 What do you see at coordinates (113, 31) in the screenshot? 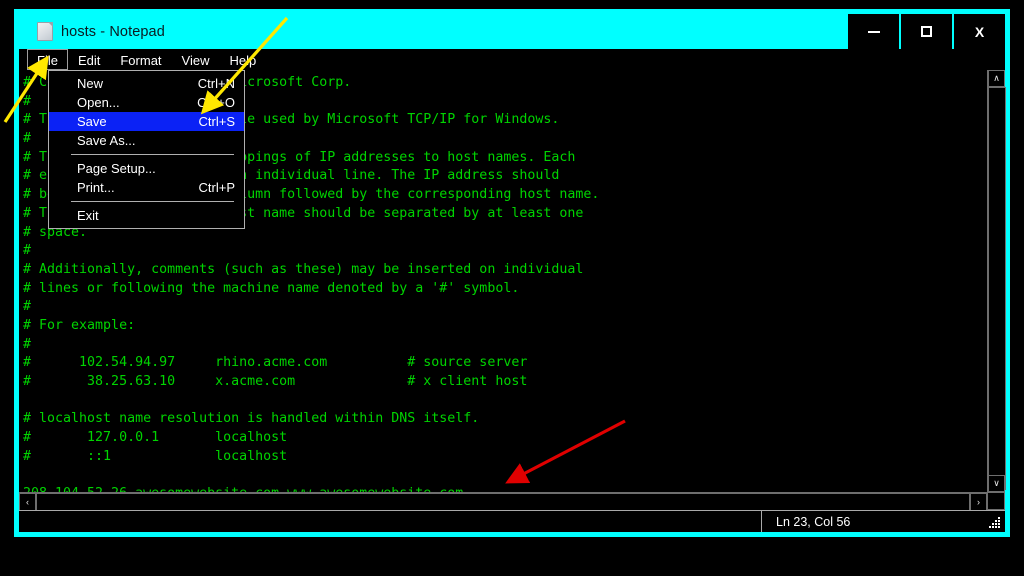
I see `window-title: hosts - Notepad` at bounding box center [113, 31].